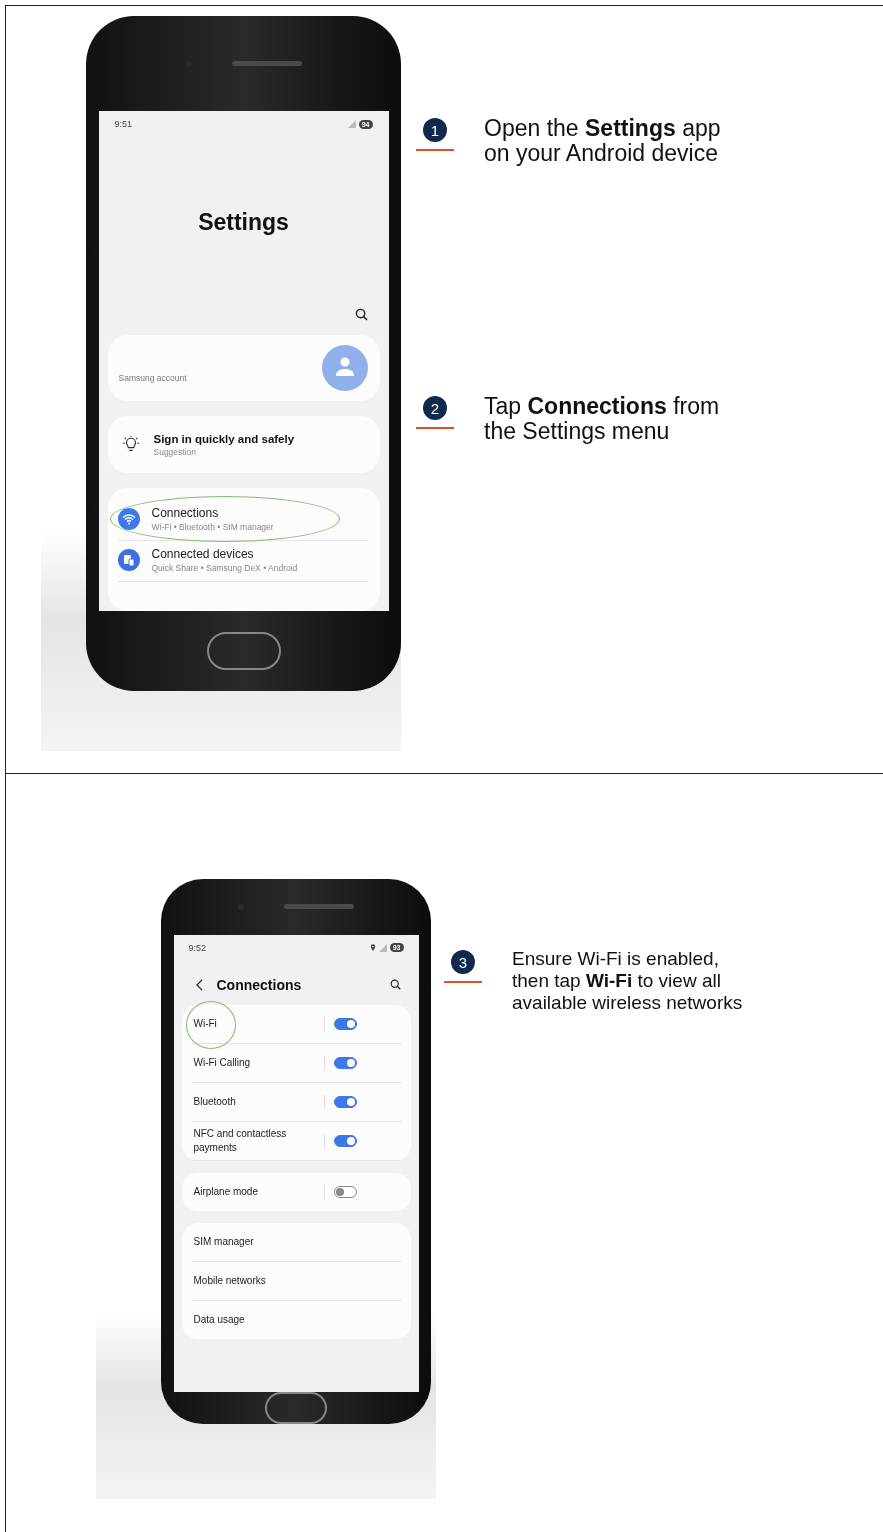 This screenshot has height=1532, width=883. What do you see at coordinates (123, 124) in the screenshot?
I see `status-time: 9:51` at bounding box center [123, 124].